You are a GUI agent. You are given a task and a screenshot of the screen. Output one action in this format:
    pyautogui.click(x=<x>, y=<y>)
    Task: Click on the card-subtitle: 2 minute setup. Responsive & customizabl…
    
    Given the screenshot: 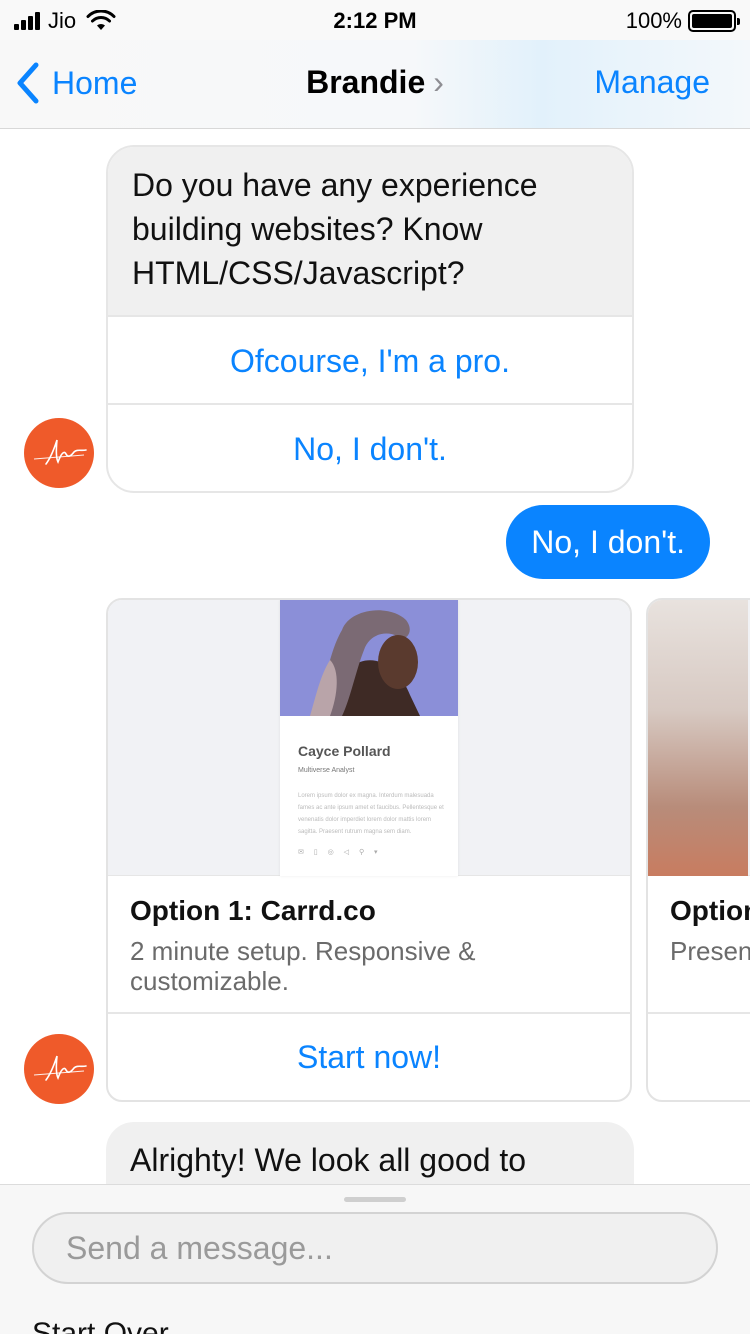 What is the action you would take?
    pyautogui.click(x=303, y=966)
    